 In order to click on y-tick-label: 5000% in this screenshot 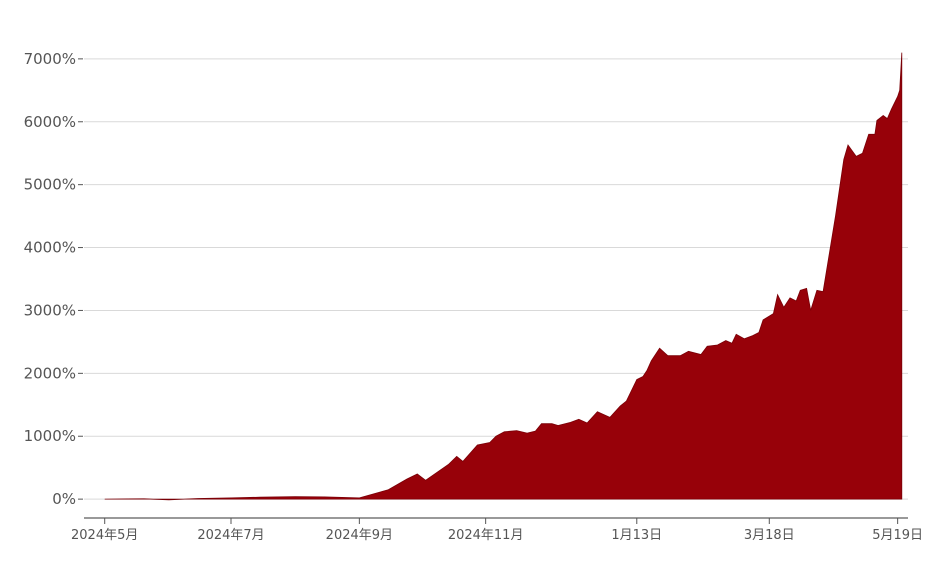, I will do `click(50, 185)`.